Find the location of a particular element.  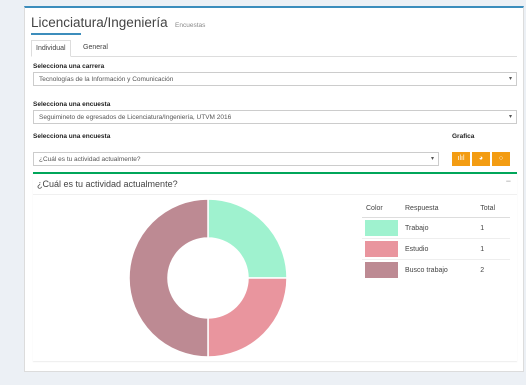

legend-total: 2 is located at coordinates (493, 269).